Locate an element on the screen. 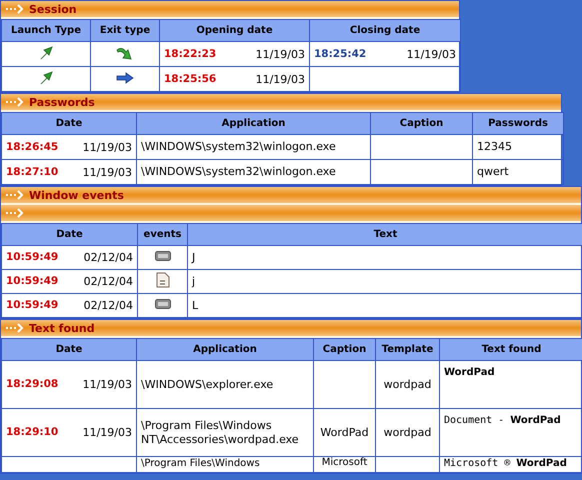  time-text: 18:25:42 is located at coordinates (340, 54).